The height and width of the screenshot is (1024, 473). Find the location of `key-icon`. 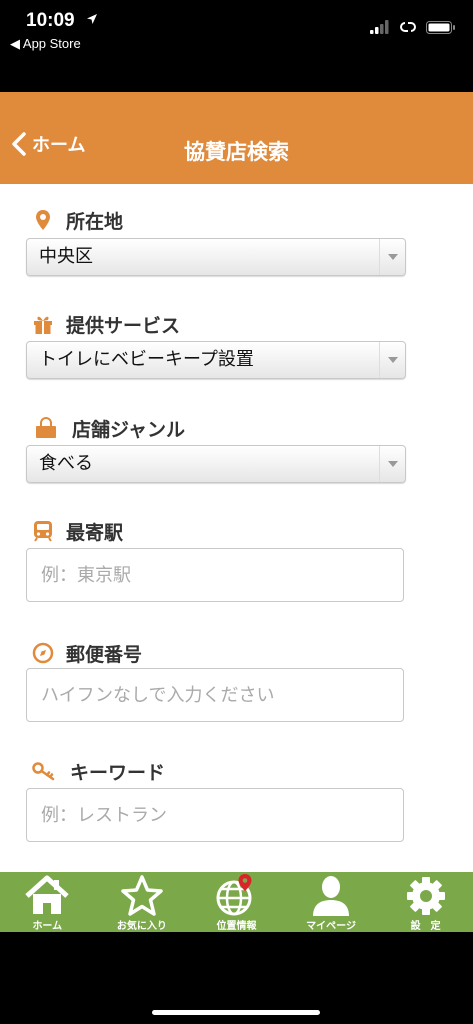

key-icon is located at coordinates (43, 771).